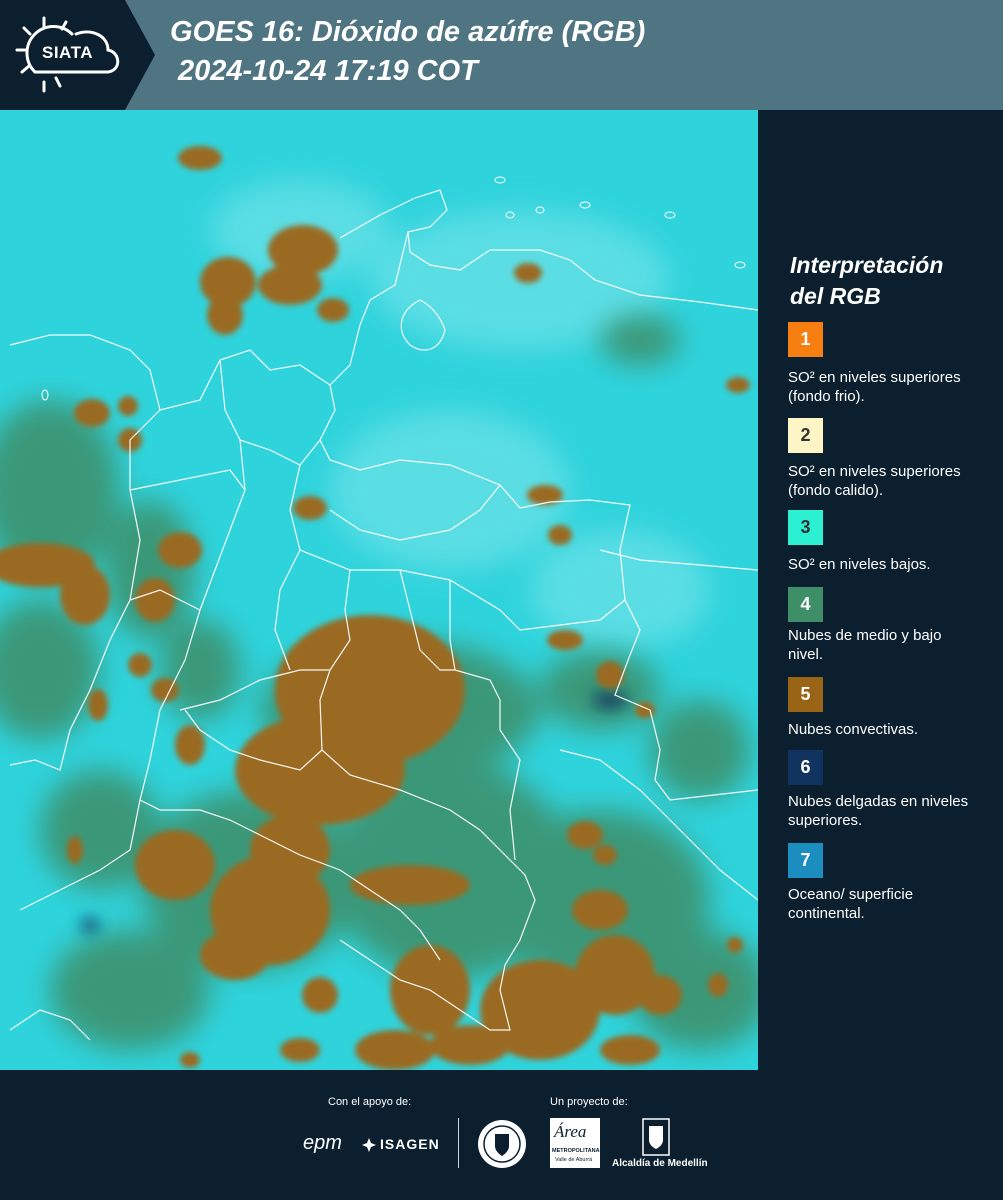 This screenshot has height=1200, width=1003. I want to click on isagen-star-icon, so click(369, 1145).